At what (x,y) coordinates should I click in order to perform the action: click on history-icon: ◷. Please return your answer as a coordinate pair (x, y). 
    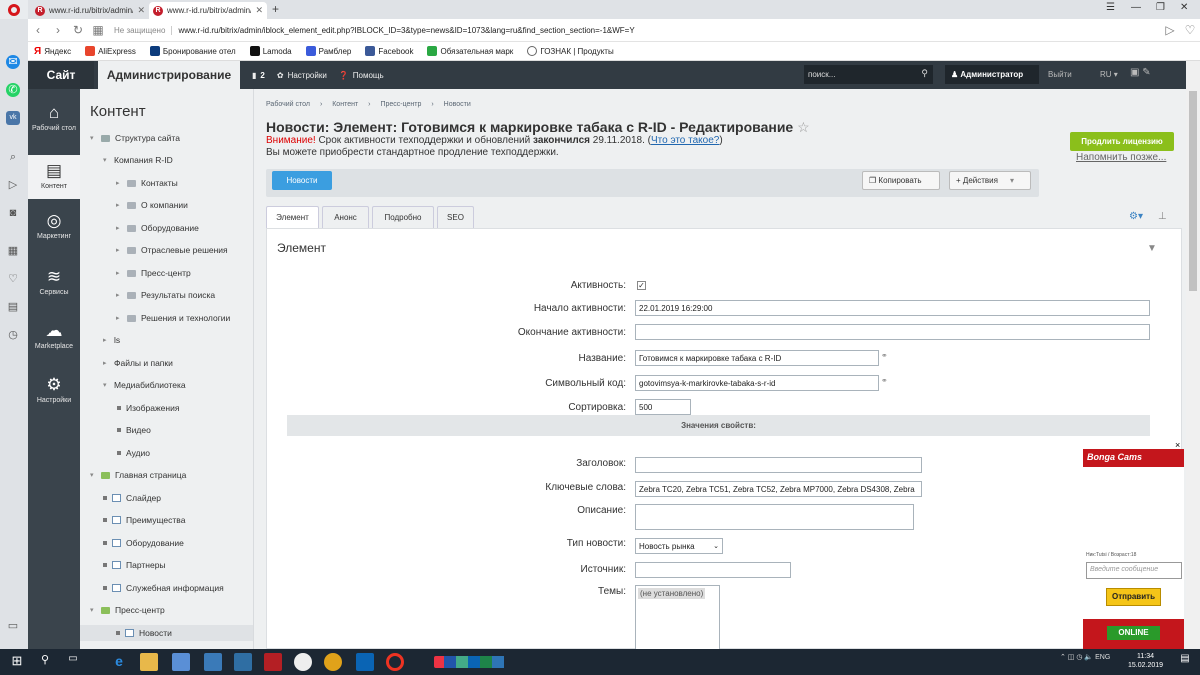
    Looking at the image, I should click on (13, 335).